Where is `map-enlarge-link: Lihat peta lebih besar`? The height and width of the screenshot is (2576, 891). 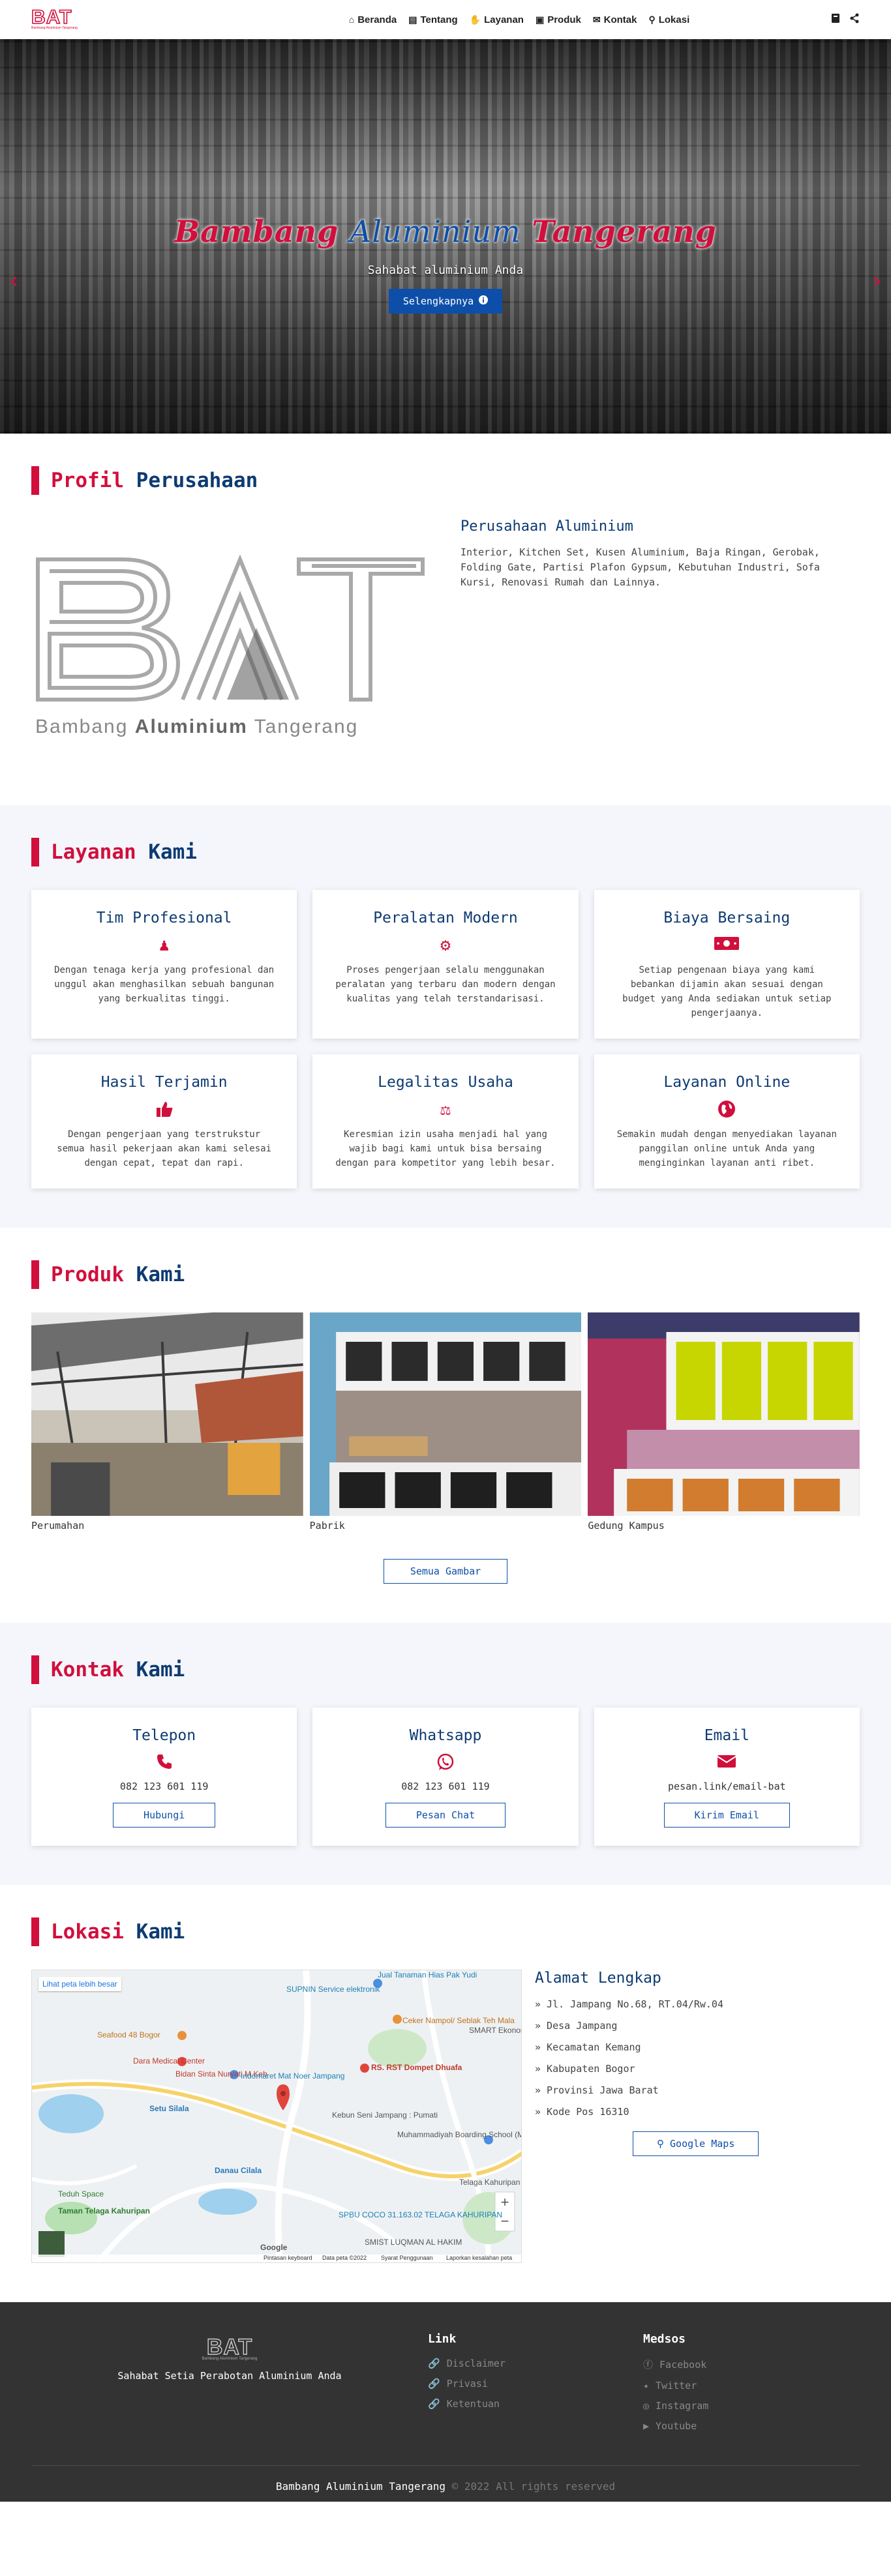
map-enlarge-link: Lihat peta lebih besar is located at coordinates (79, 1984).